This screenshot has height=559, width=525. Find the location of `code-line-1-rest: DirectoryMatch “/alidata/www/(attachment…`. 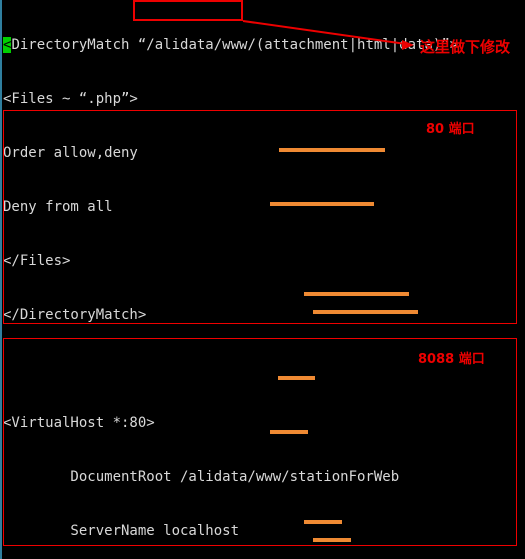

code-line-1-rest: DirectoryMatch “/alidata/www/(attachment… is located at coordinates (235, 45).